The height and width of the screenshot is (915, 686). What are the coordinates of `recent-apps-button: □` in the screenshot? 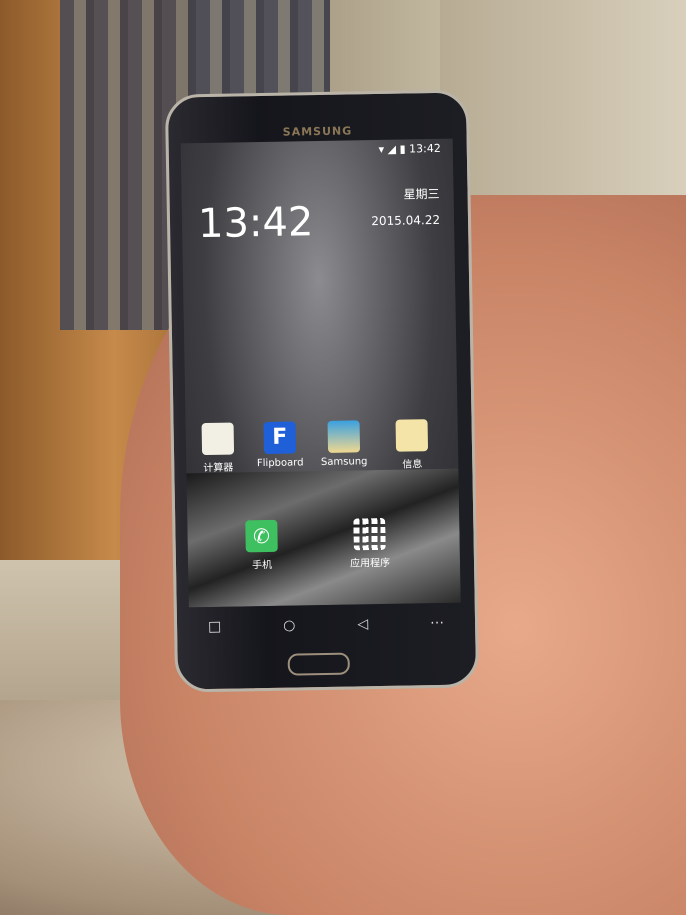 It's located at (215, 627).